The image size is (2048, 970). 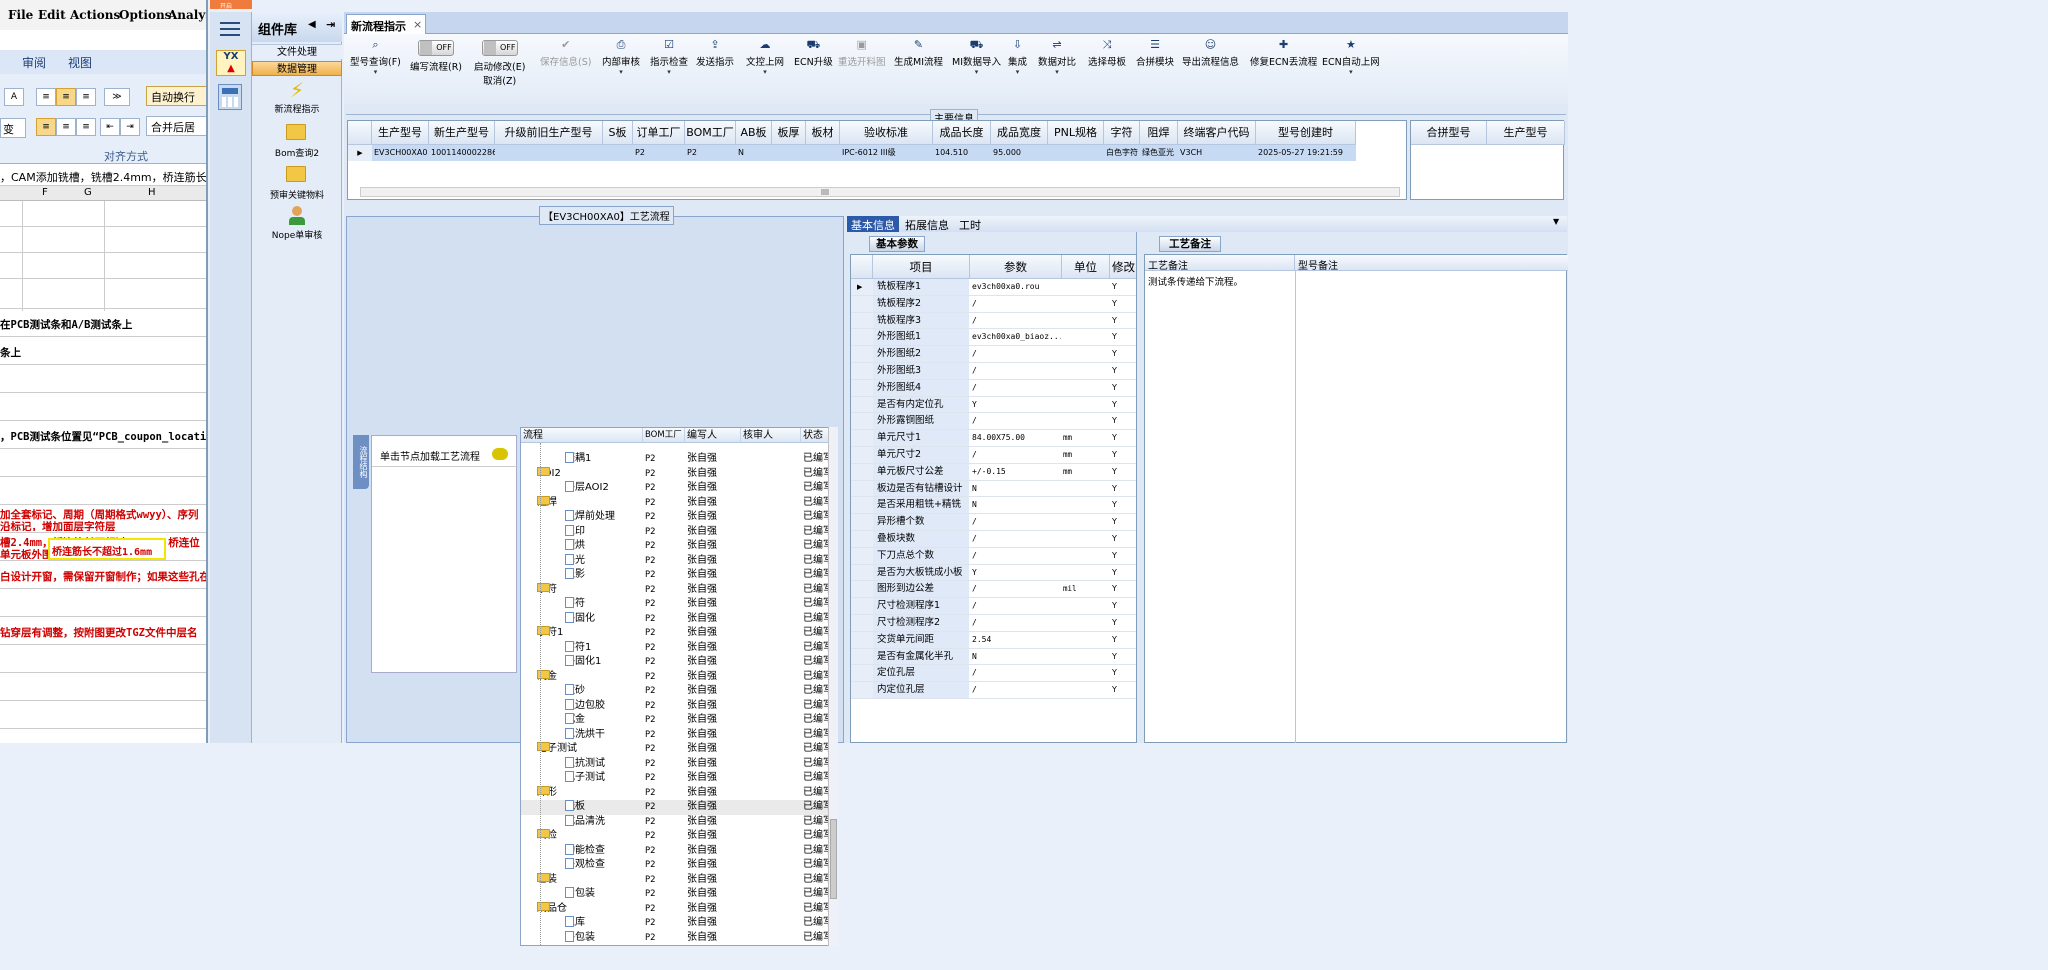 What do you see at coordinates (886, 153) in the screenshot?
I see `grid-cell-9: IPC-6012 III级` at bounding box center [886, 153].